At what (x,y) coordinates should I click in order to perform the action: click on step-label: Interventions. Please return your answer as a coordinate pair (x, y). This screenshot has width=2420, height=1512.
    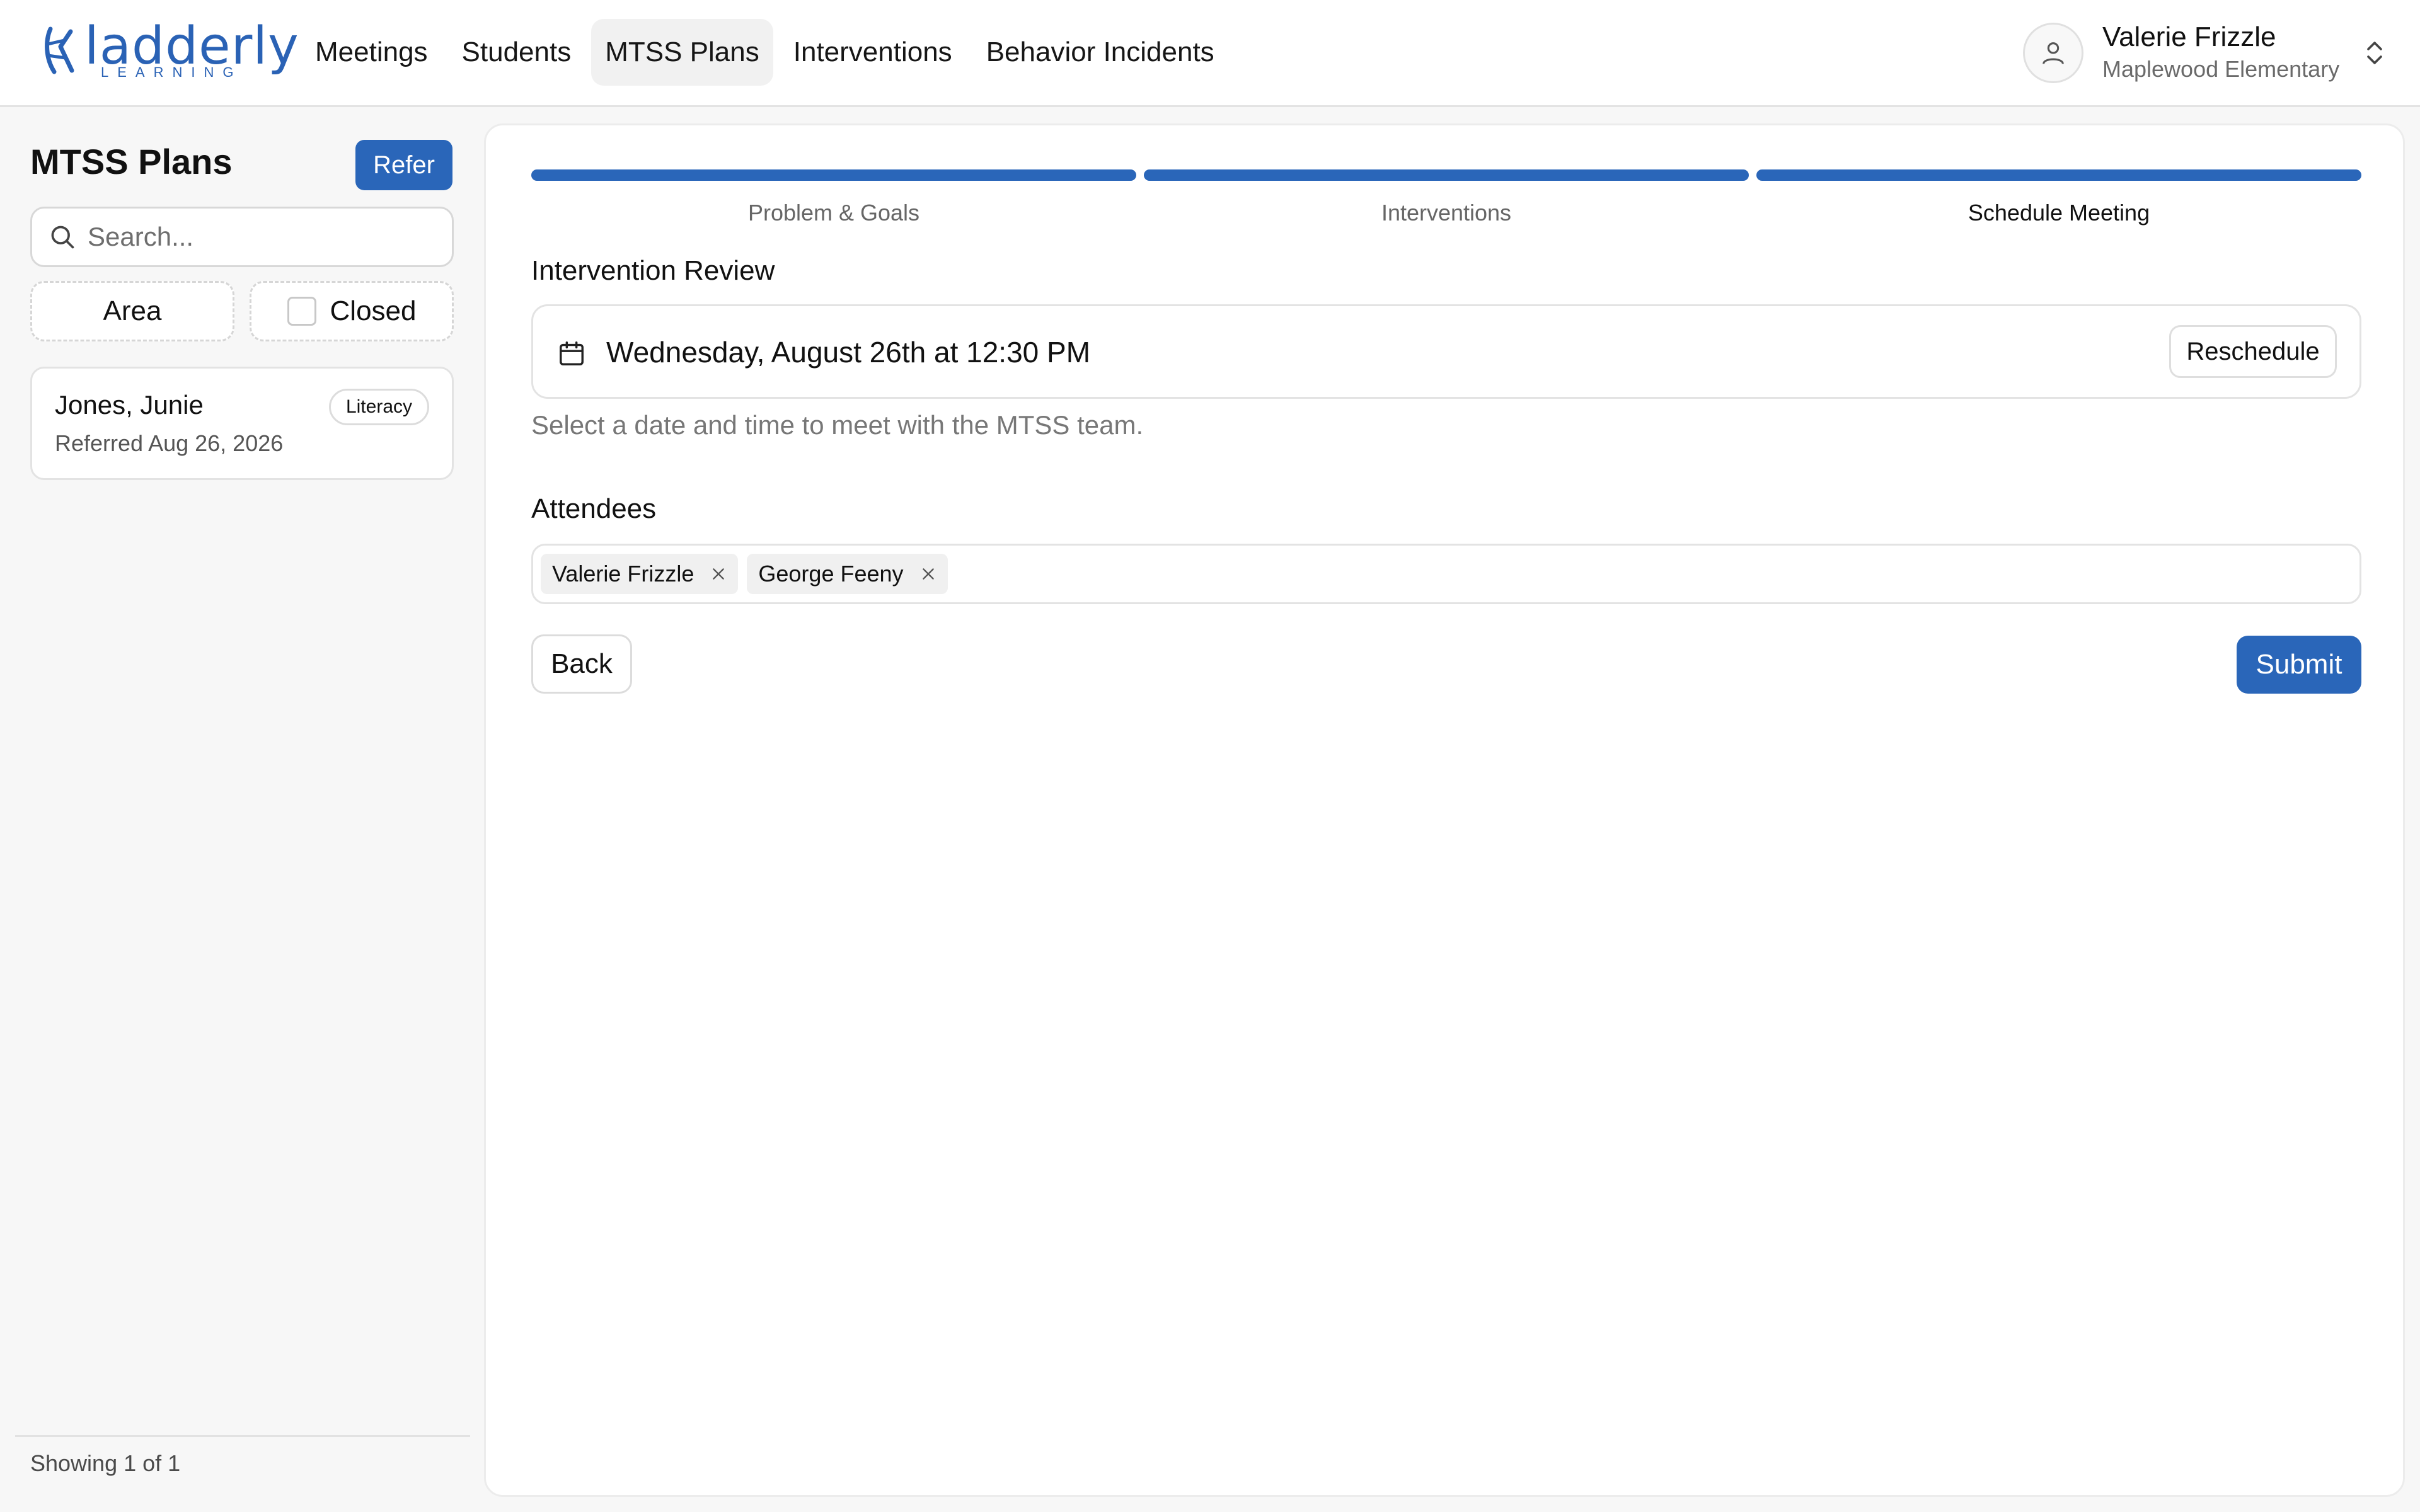
    Looking at the image, I should click on (1447, 213).